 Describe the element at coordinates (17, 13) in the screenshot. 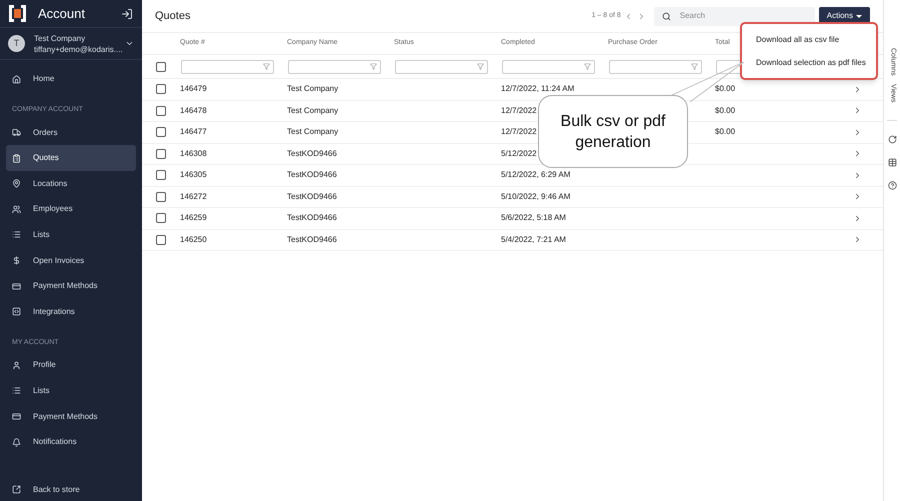

I see `logo-icon` at that location.